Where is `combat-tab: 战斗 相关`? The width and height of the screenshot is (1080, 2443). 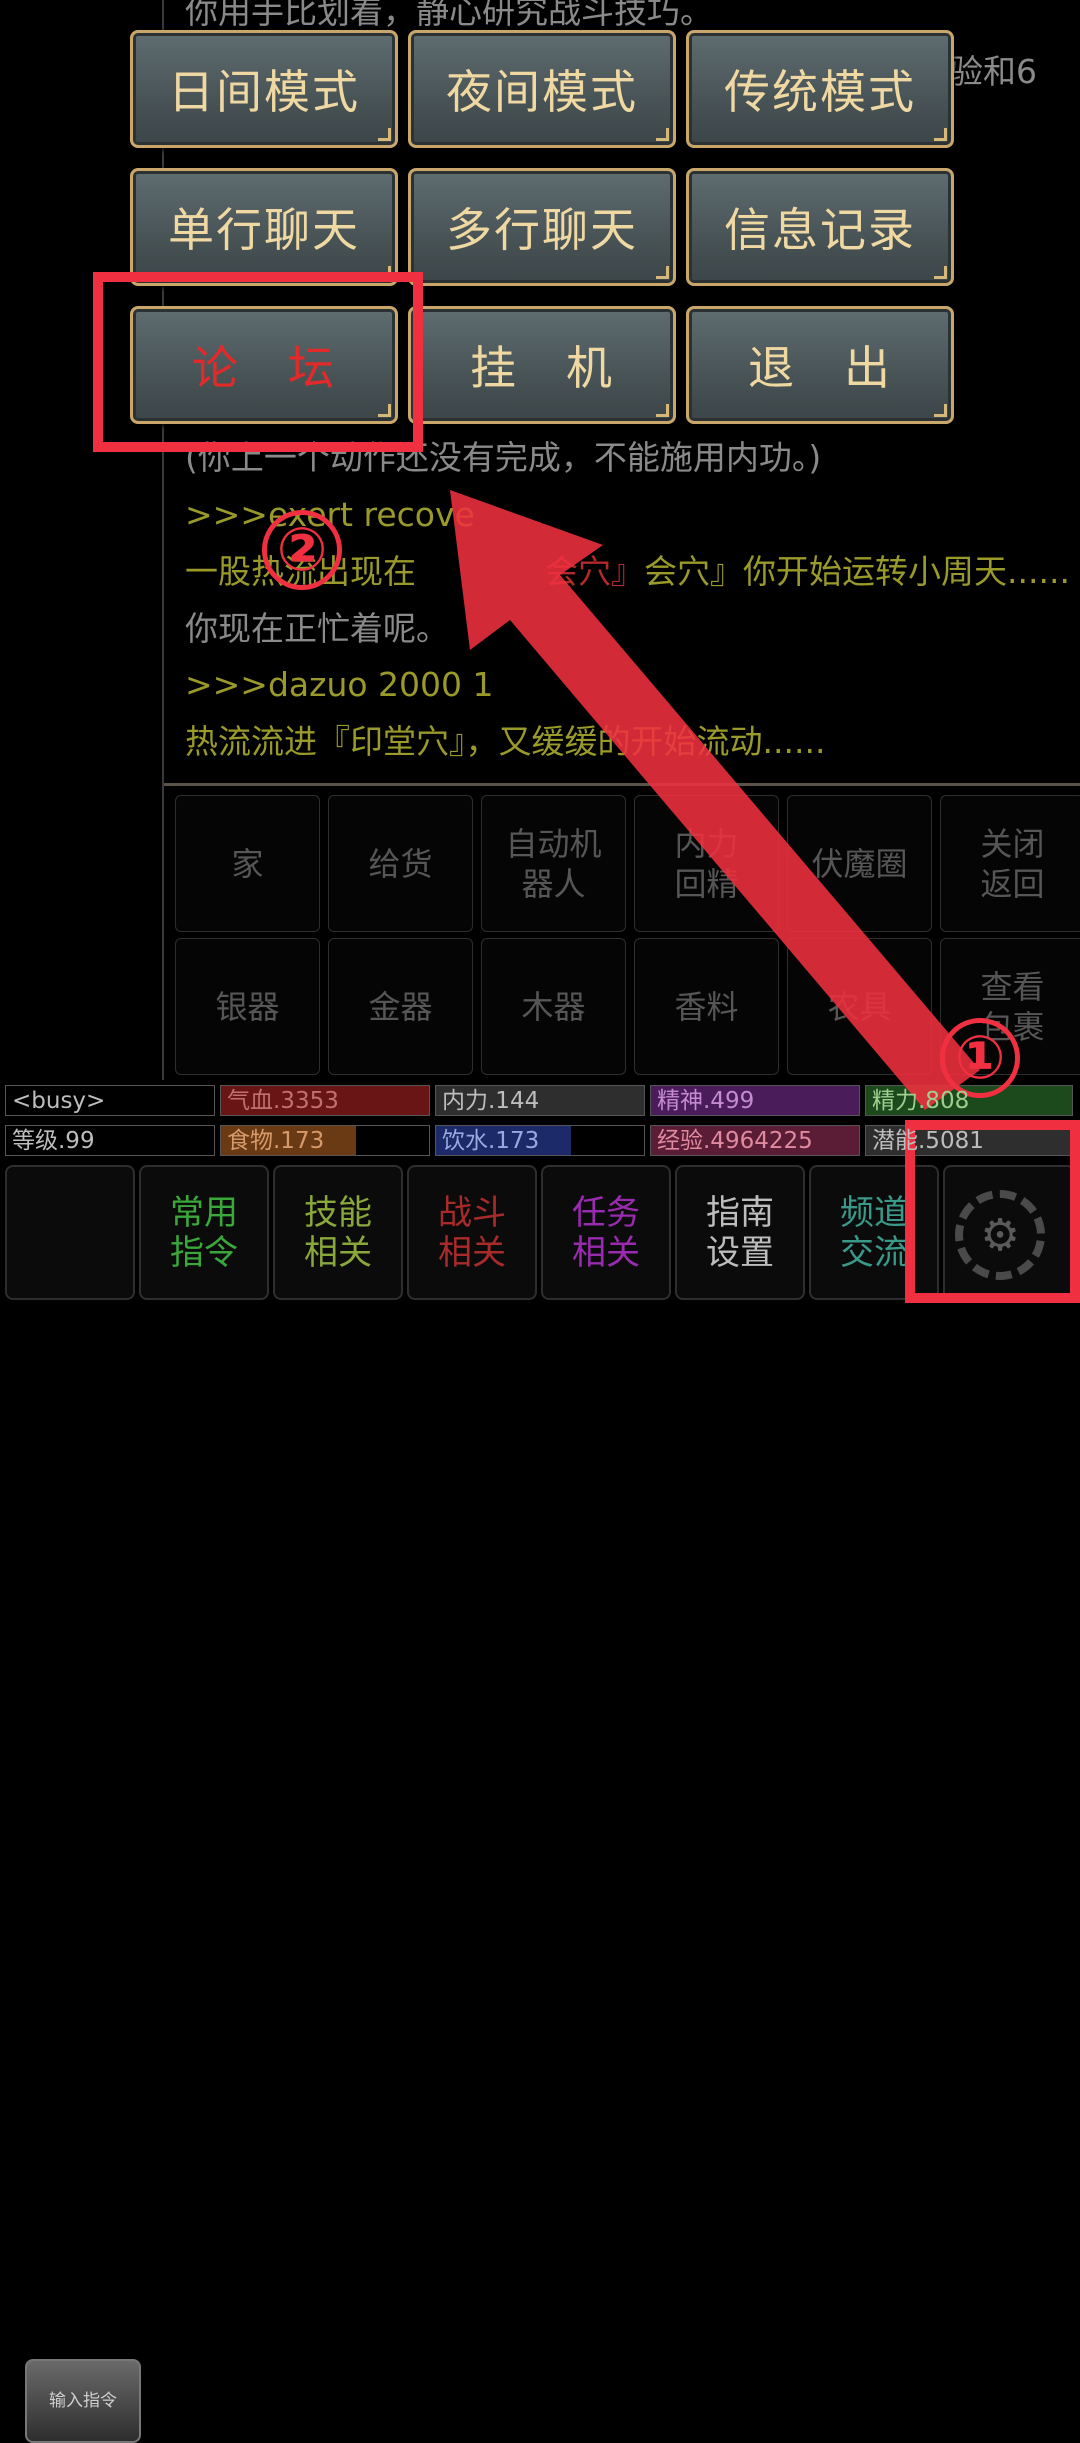 combat-tab: 战斗 相关 is located at coordinates (472, 1232).